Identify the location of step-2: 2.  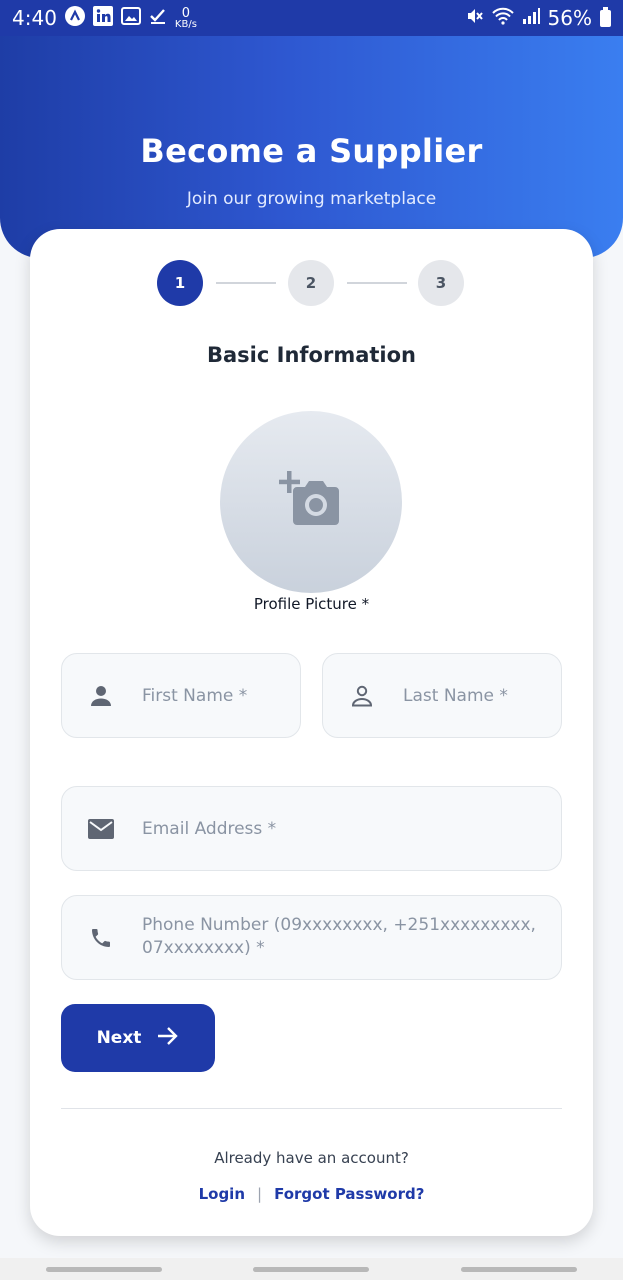
(311, 283).